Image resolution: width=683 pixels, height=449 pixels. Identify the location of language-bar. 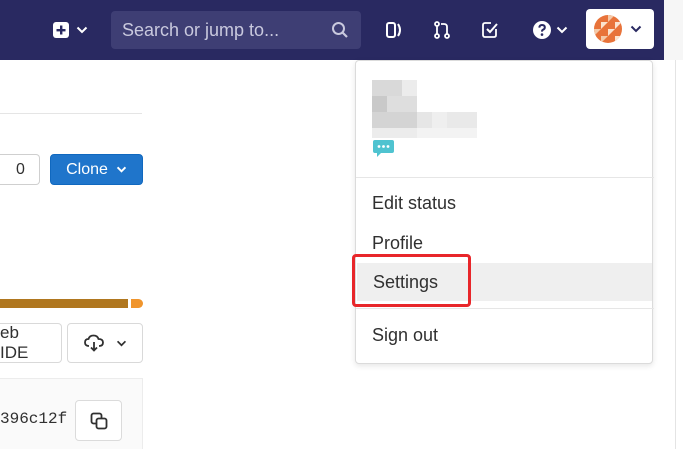
(64, 303).